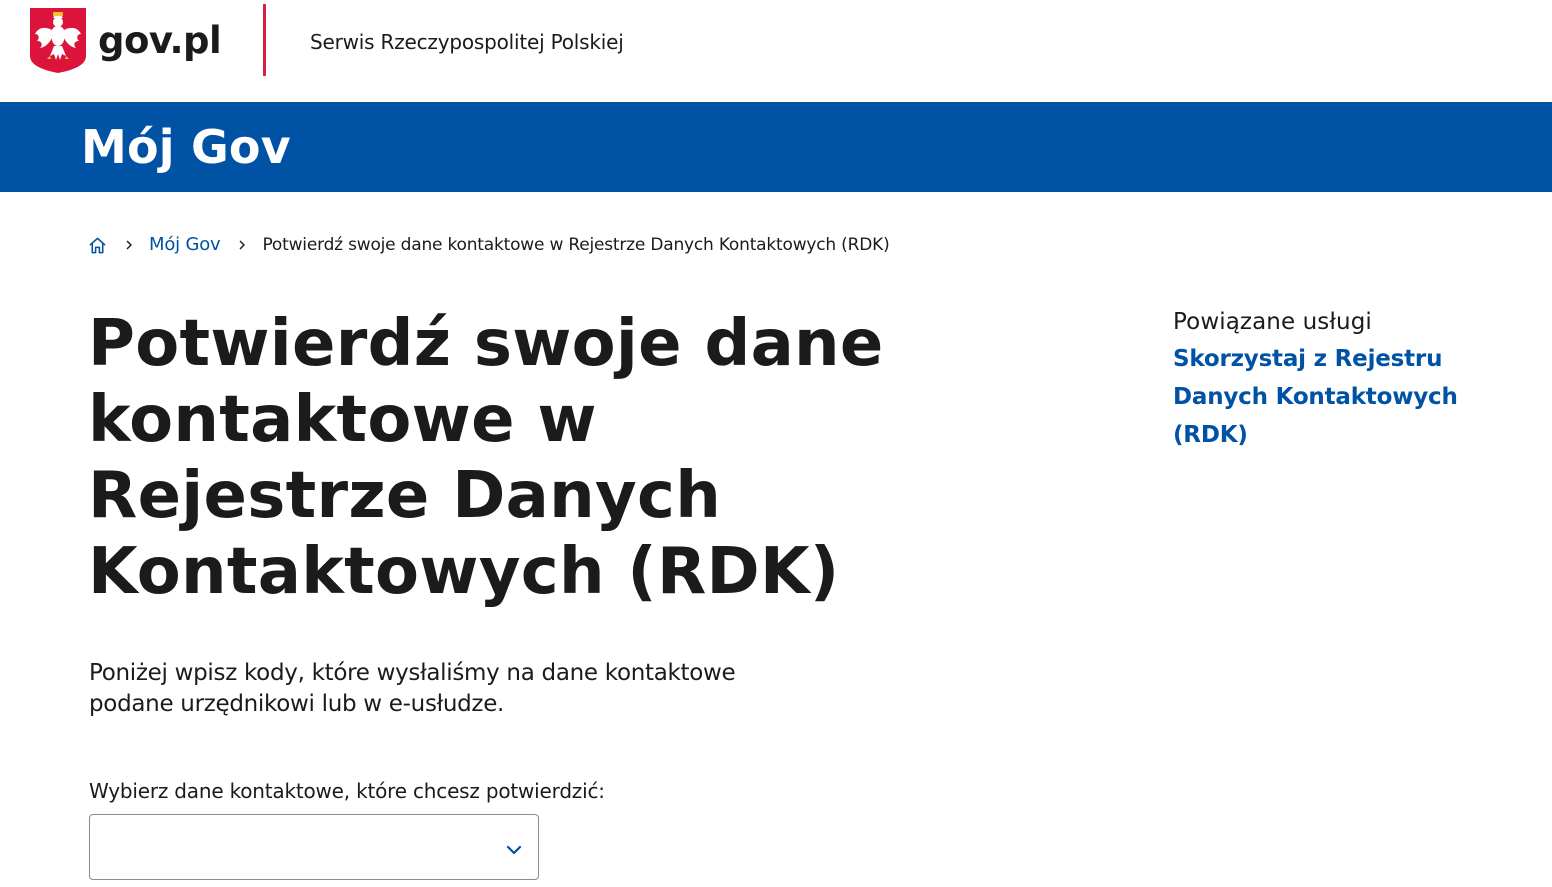 Image resolution: width=1552 pixels, height=887 pixels. What do you see at coordinates (1272, 322) in the screenshot?
I see `related-services-title: Powiązane usługi` at bounding box center [1272, 322].